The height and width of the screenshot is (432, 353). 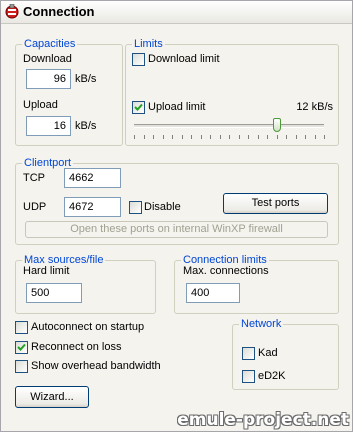 I want to click on reconnect-checkbox, so click(x=21, y=347).